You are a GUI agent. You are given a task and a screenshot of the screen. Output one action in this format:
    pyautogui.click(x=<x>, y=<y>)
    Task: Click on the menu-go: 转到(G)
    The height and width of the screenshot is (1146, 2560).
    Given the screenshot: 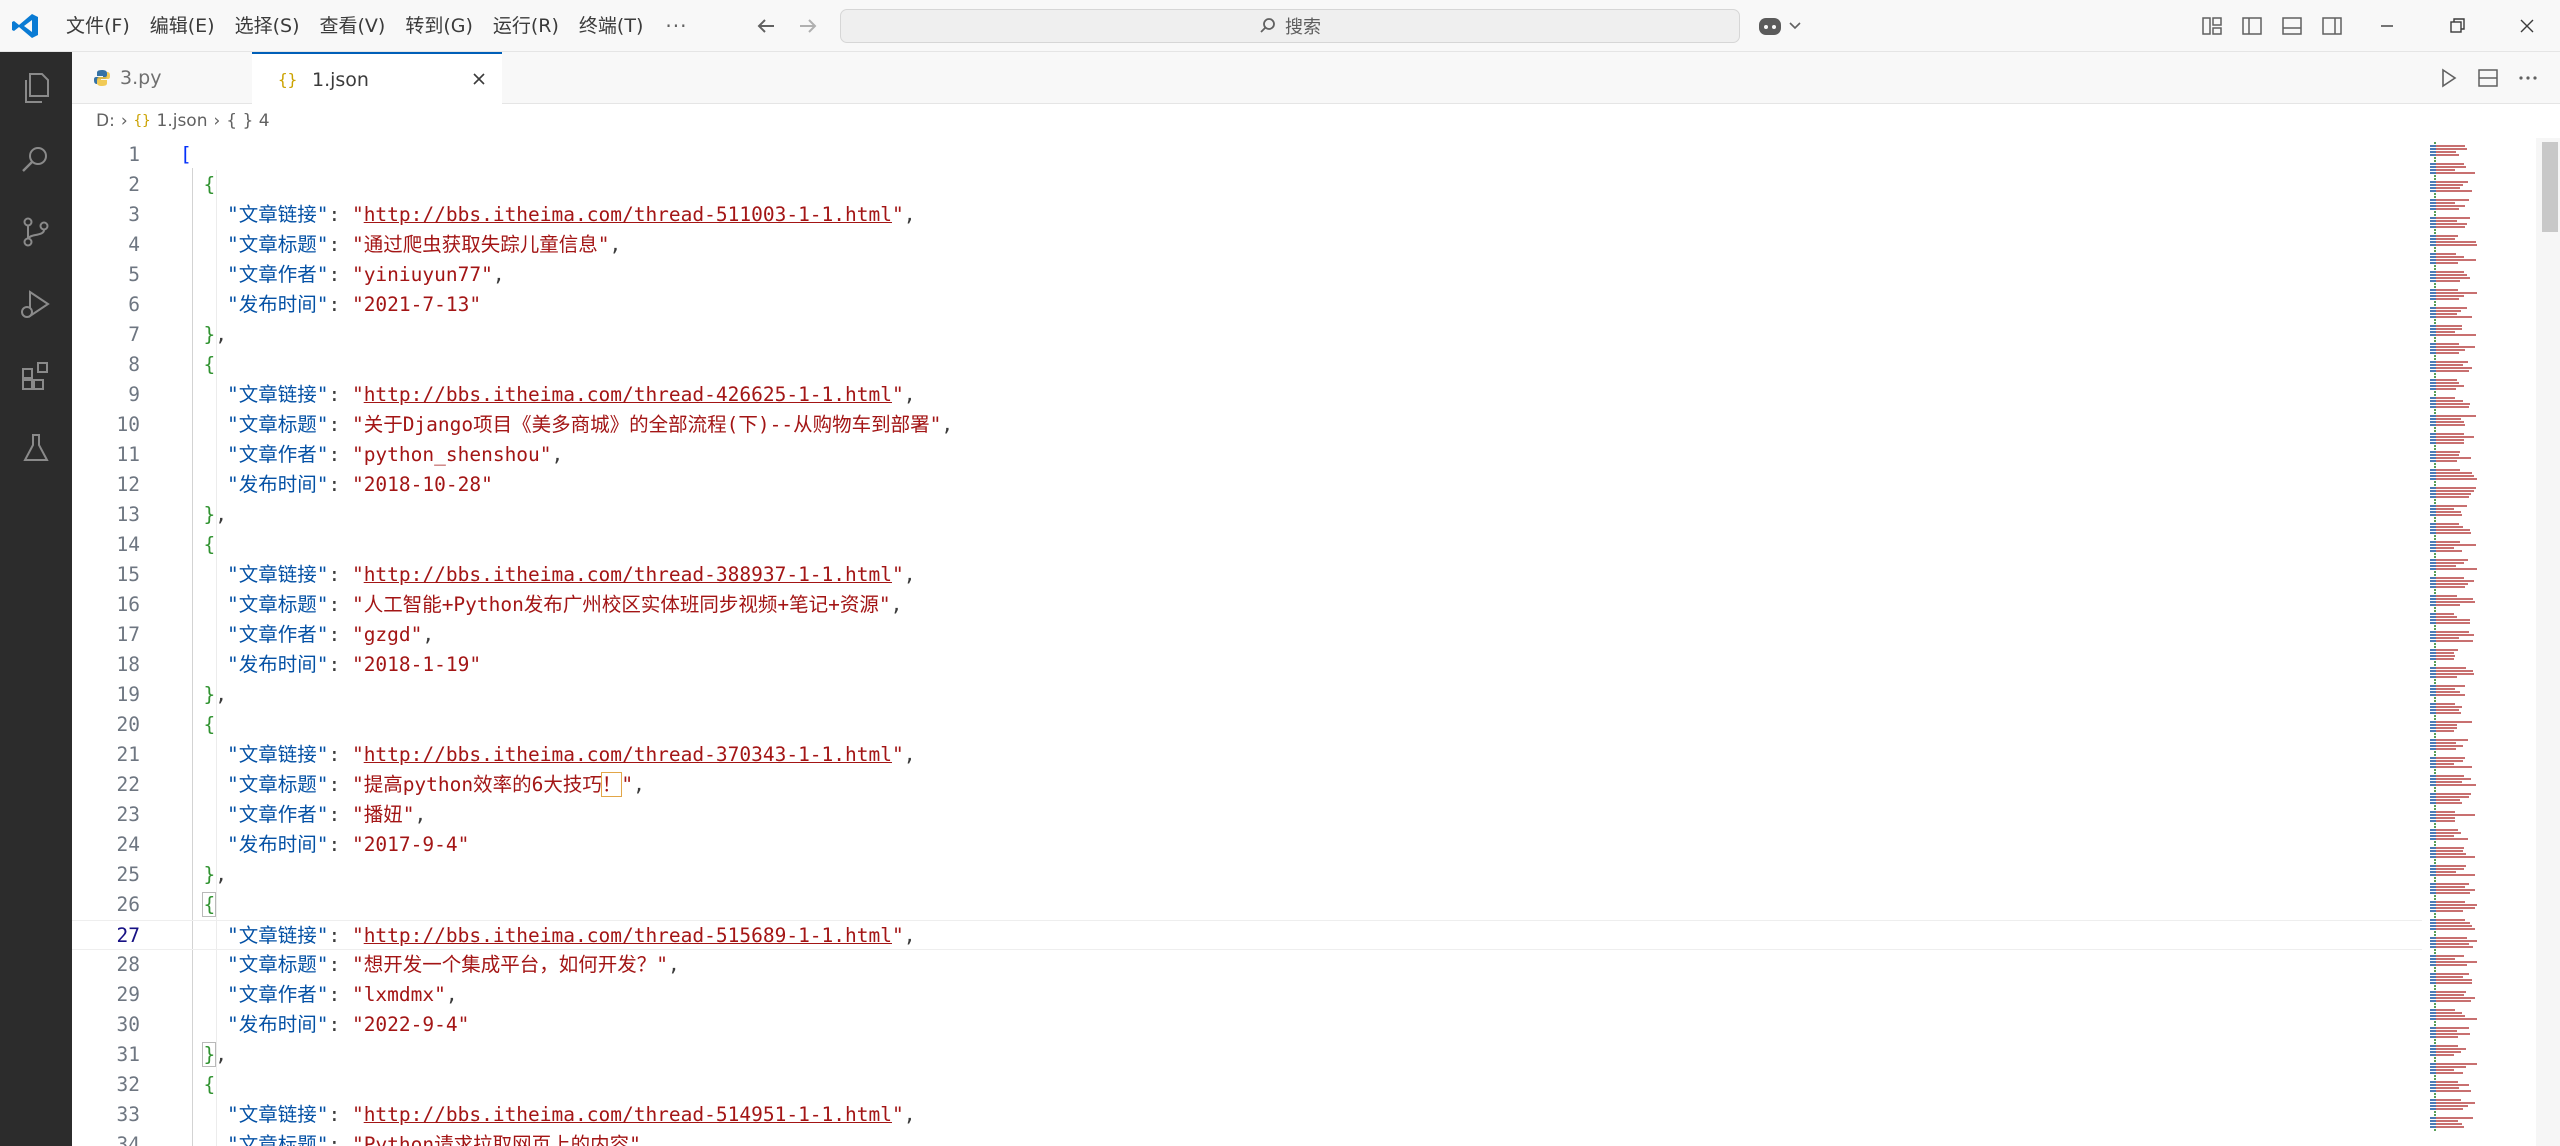 What is the action you would take?
    pyautogui.click(x=439, y=26)
    